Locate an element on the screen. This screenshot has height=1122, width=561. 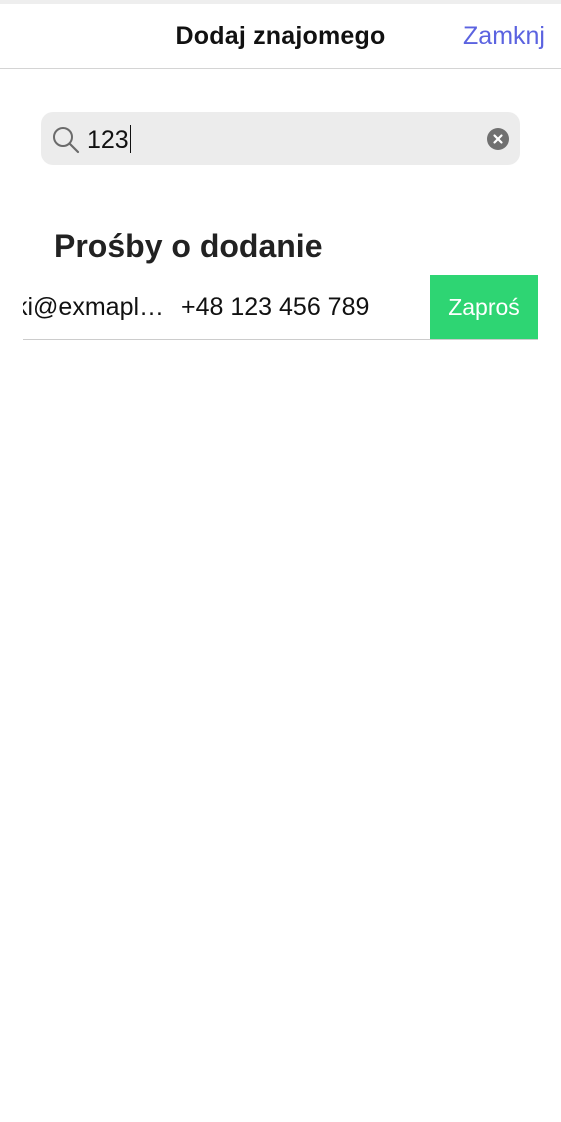
search-field: 123 is located at coordinates (280, 138).